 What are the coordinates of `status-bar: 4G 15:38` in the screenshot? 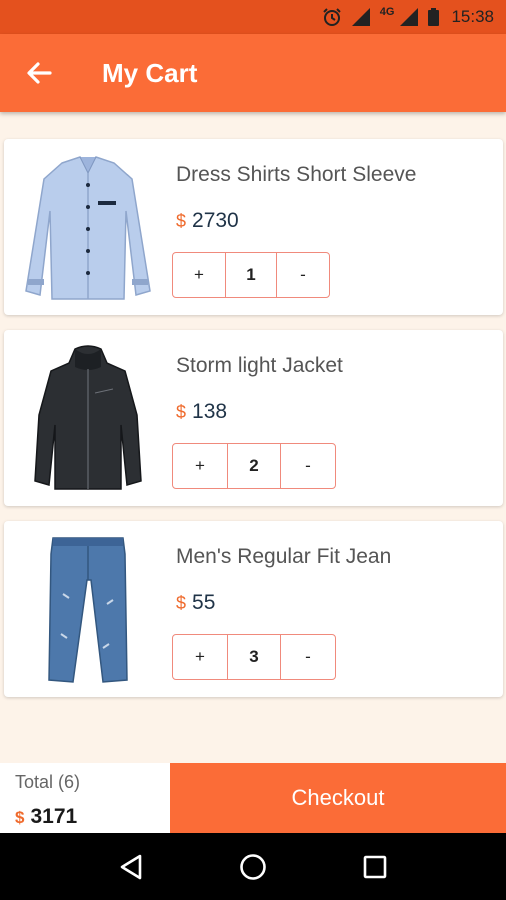 It's located at (253, 17).